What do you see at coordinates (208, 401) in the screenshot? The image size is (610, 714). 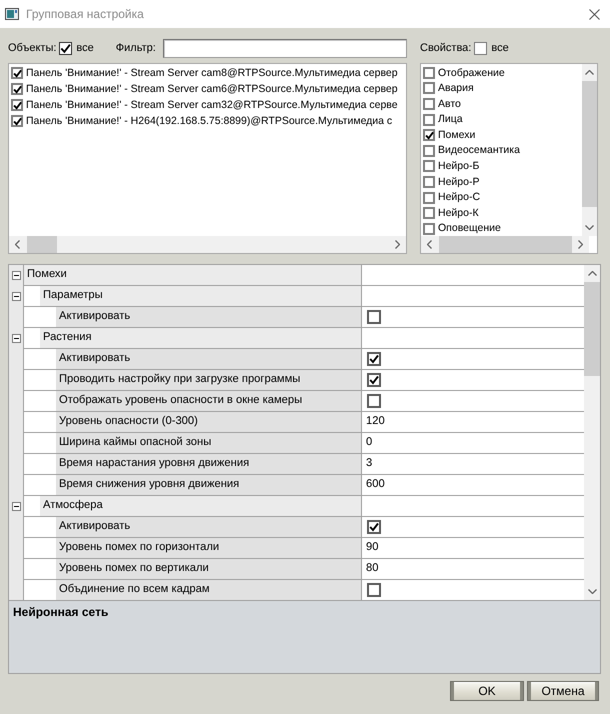 I see `property-label: Отображать уровень опасности в окне камеры` at bounding box center [208, 401].